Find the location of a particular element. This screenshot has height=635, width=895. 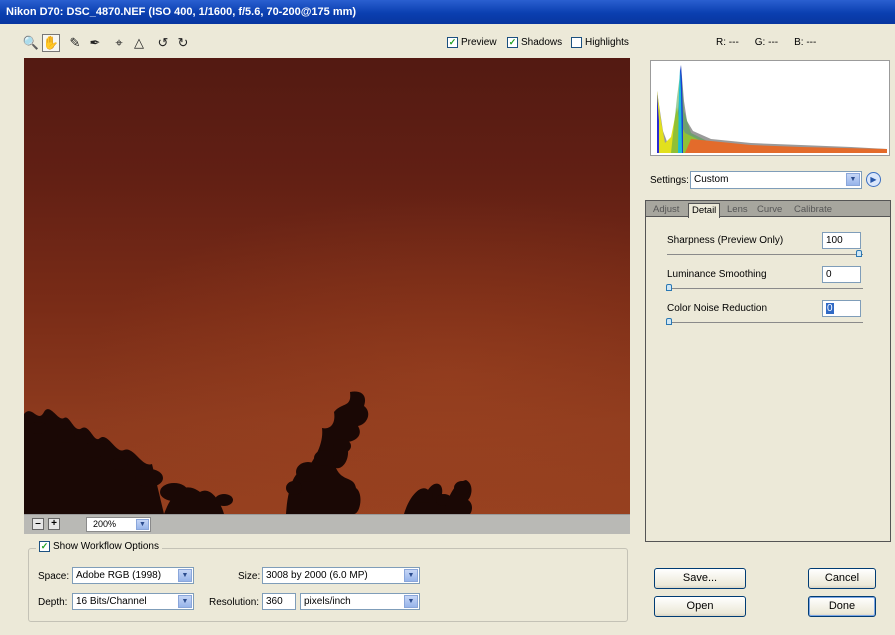

zoom-bar: – + 200% ▼ is located at coordinates (327, 524).